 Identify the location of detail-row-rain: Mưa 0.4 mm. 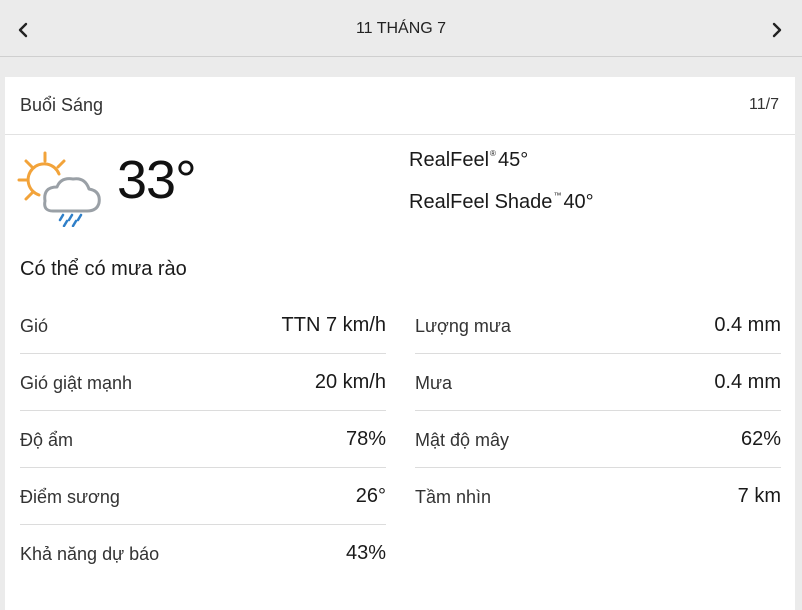
(598, 382).